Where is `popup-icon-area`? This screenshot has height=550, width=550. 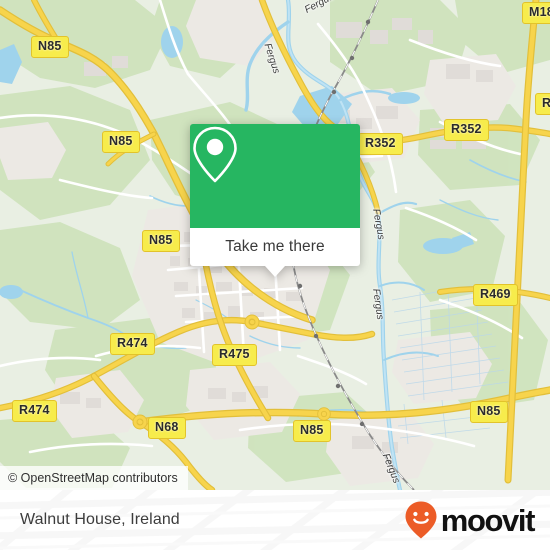
popup-icon-area is located at coordinates (275, 176).